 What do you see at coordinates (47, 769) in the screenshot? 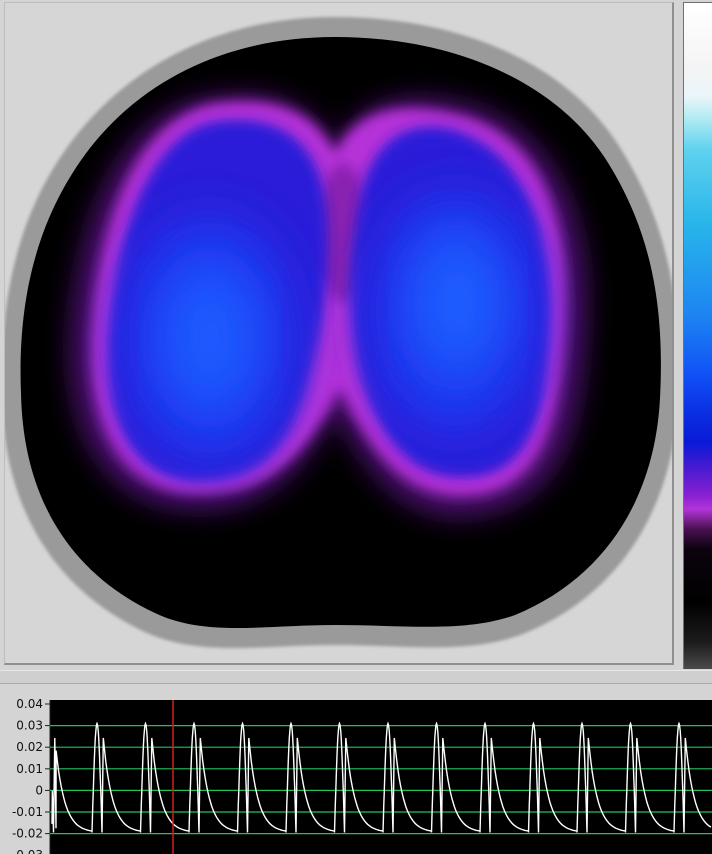
I see `y-axis-ticks` at bounding box center [47, 769].